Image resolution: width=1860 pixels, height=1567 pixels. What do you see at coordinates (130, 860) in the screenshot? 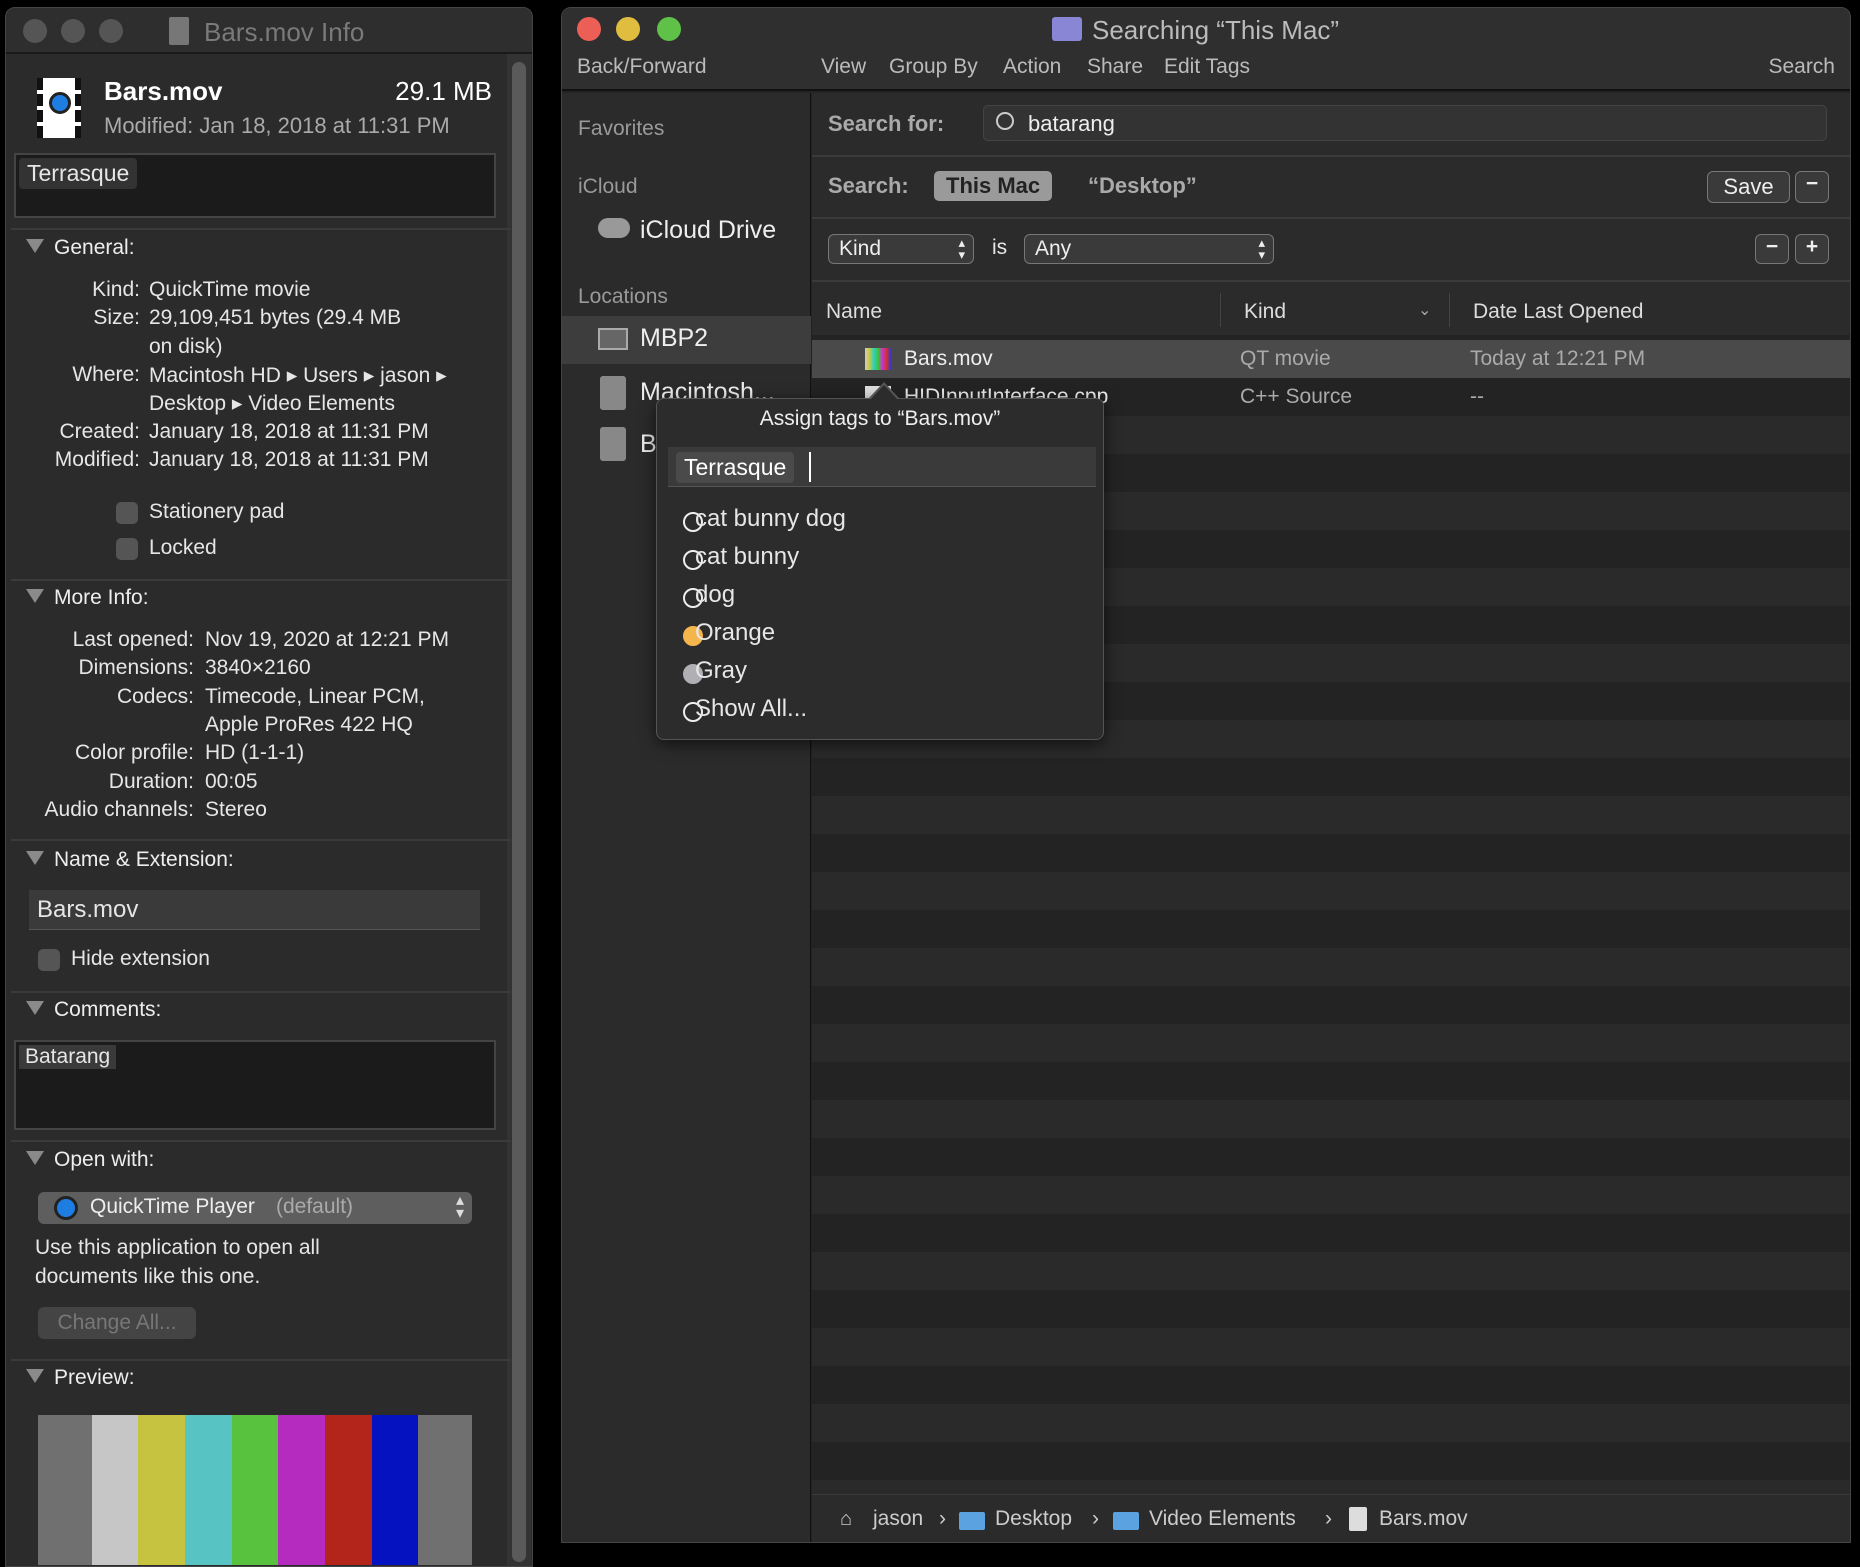
I see `name-extension-section-header: Name & Extension:` at bounding box center [130, 860].